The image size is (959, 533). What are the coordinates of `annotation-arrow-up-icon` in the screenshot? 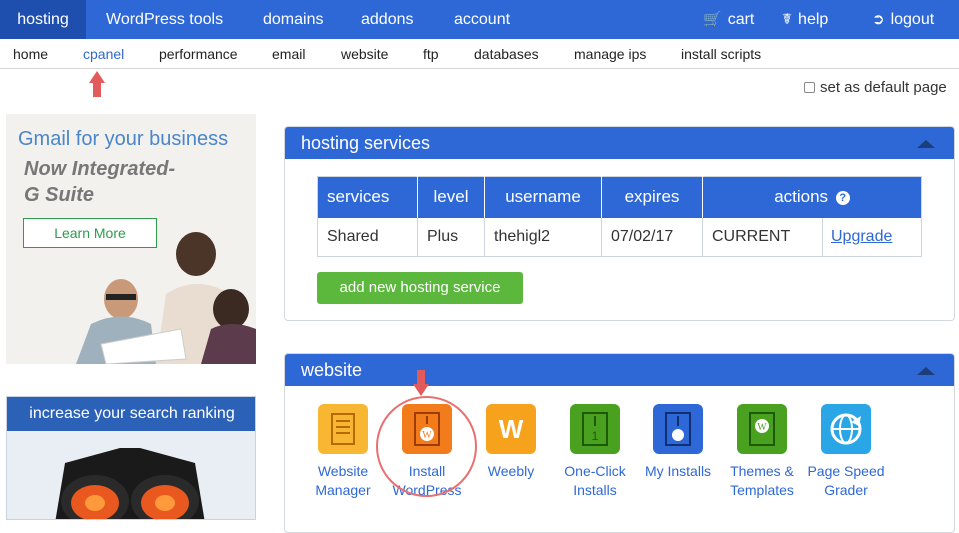 It's located at (97, 84).